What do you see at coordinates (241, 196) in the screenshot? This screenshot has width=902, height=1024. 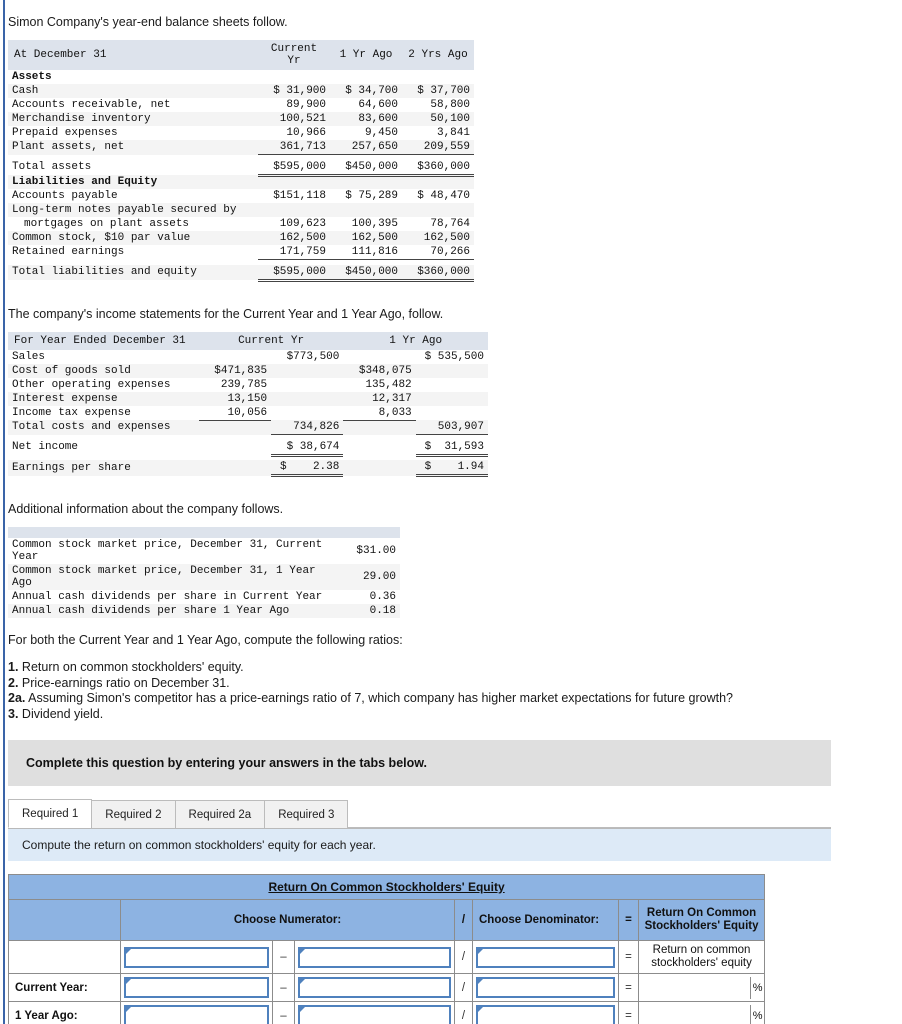 I see `balance-sheet-row: Accounts payable $151,118 $ 75,289 $ 48,470` at bounding box center [241, 196].